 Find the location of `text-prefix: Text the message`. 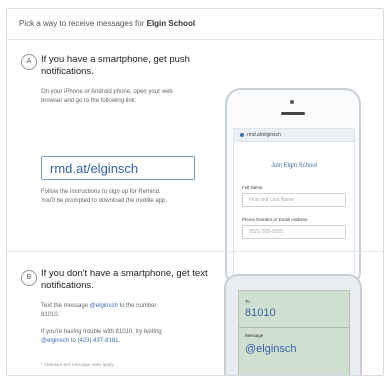

text-prefix: Text the message is located at coordinates (65, 306).